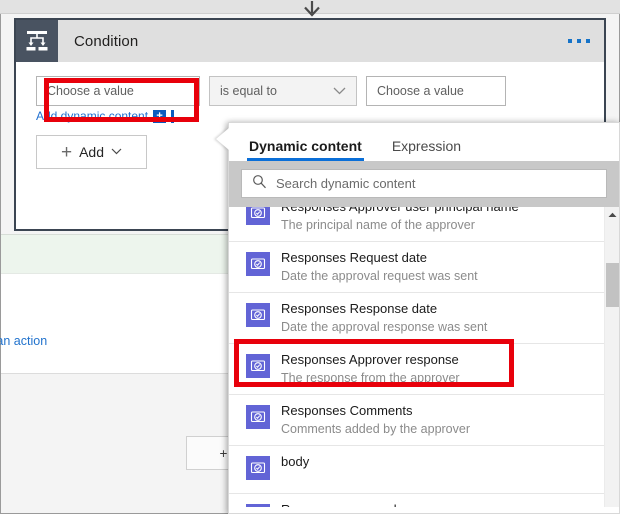 This screenshot has height=514, width=620. I want to click on list-item: Responses responder, so click(424, 500).